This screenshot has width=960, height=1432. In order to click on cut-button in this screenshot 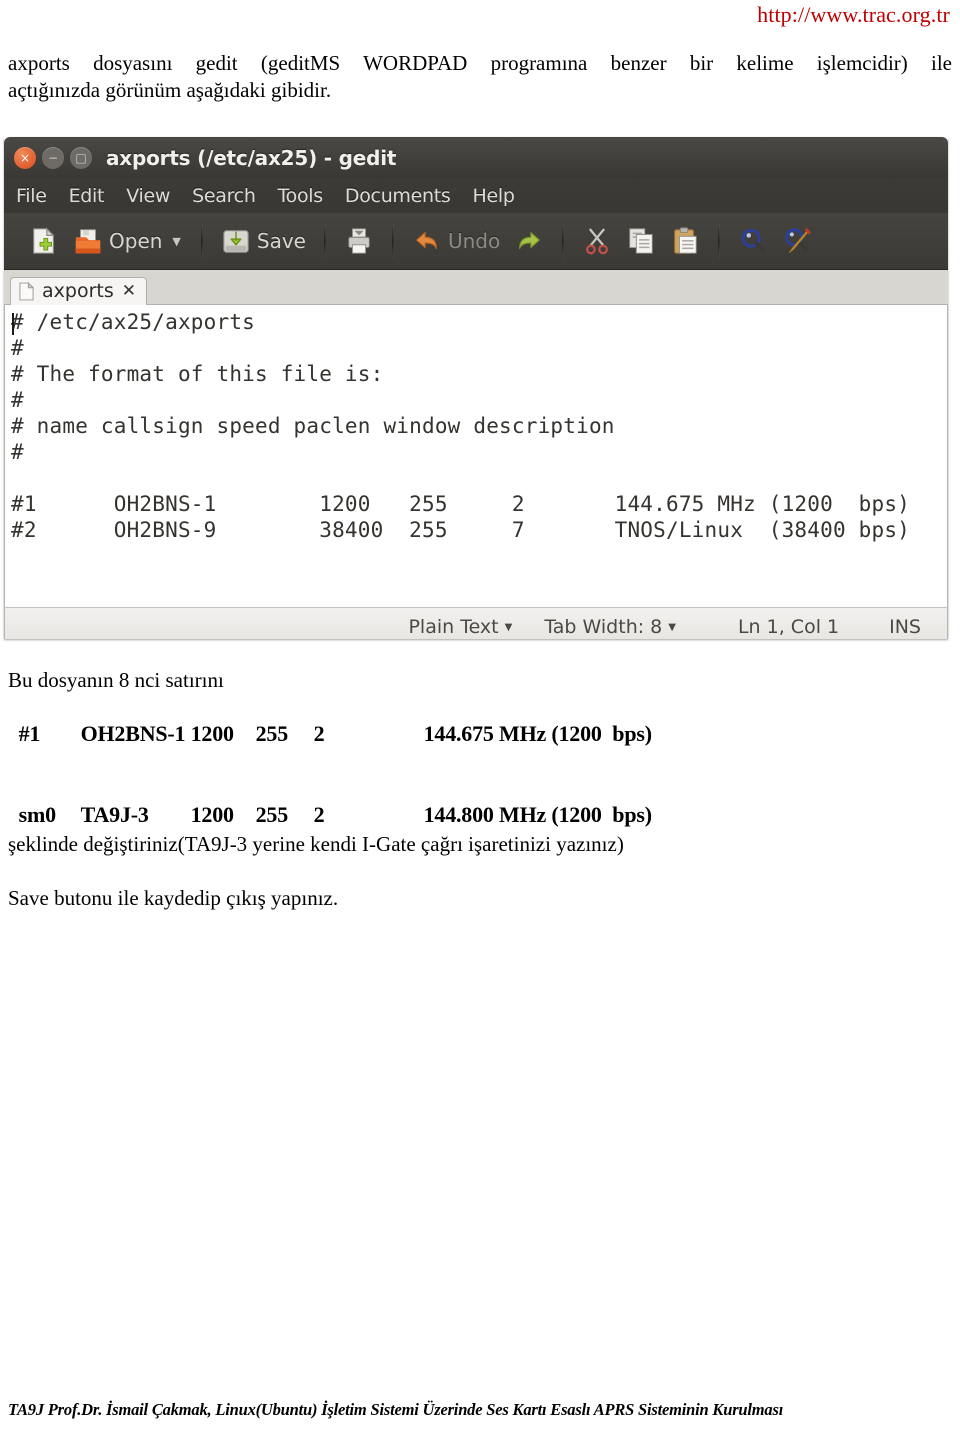, I will do `click(597, 241)`.